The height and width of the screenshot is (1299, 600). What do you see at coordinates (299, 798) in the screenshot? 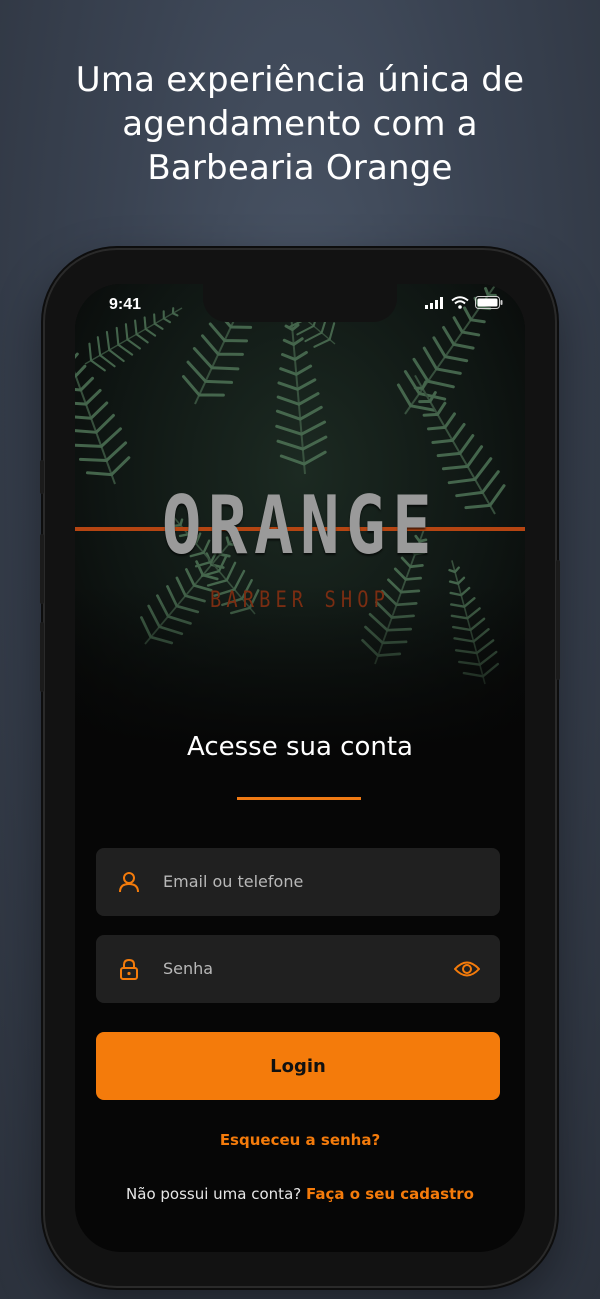
I see `title-underline` at bounding box center [299, 798].